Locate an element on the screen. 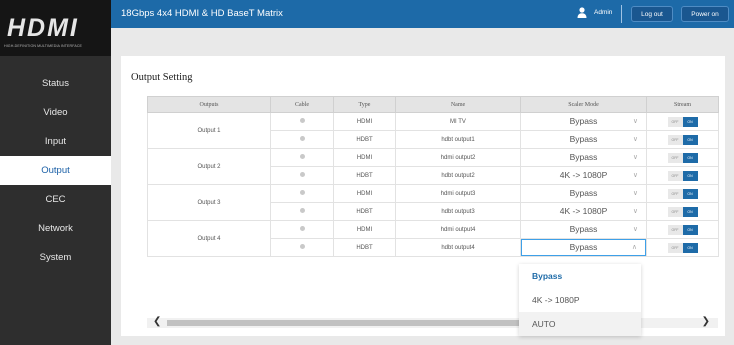  name-field: hdbt output3 is located at coordinates (458, 211).